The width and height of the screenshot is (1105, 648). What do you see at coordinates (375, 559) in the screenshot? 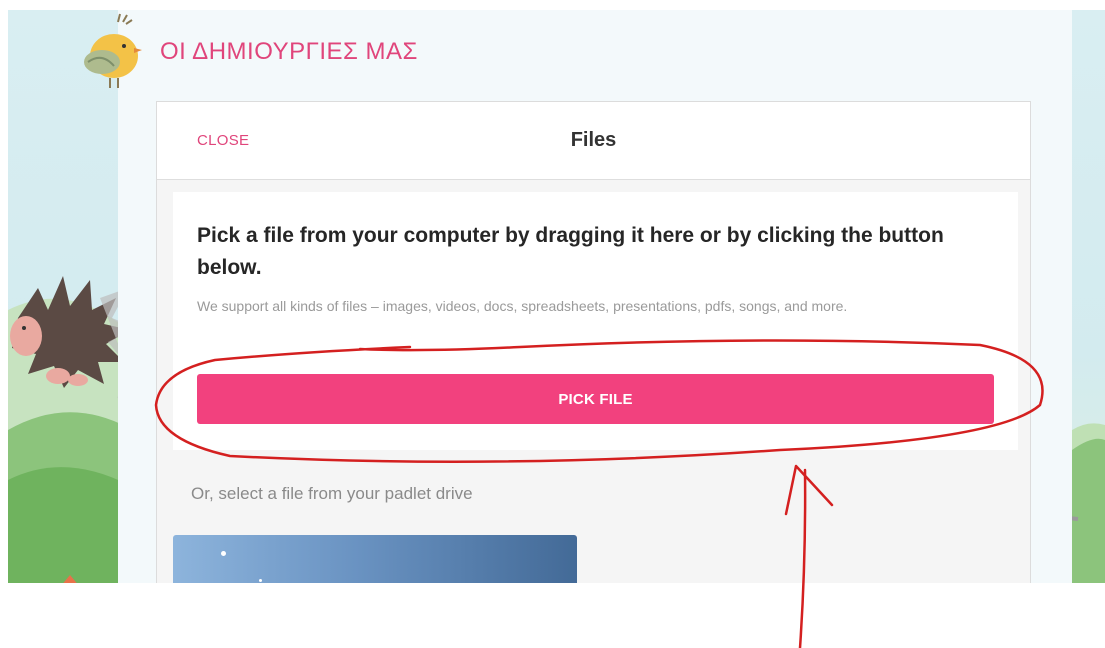
I see `drive-file-thumbnail` at bounding box center [375, 559].